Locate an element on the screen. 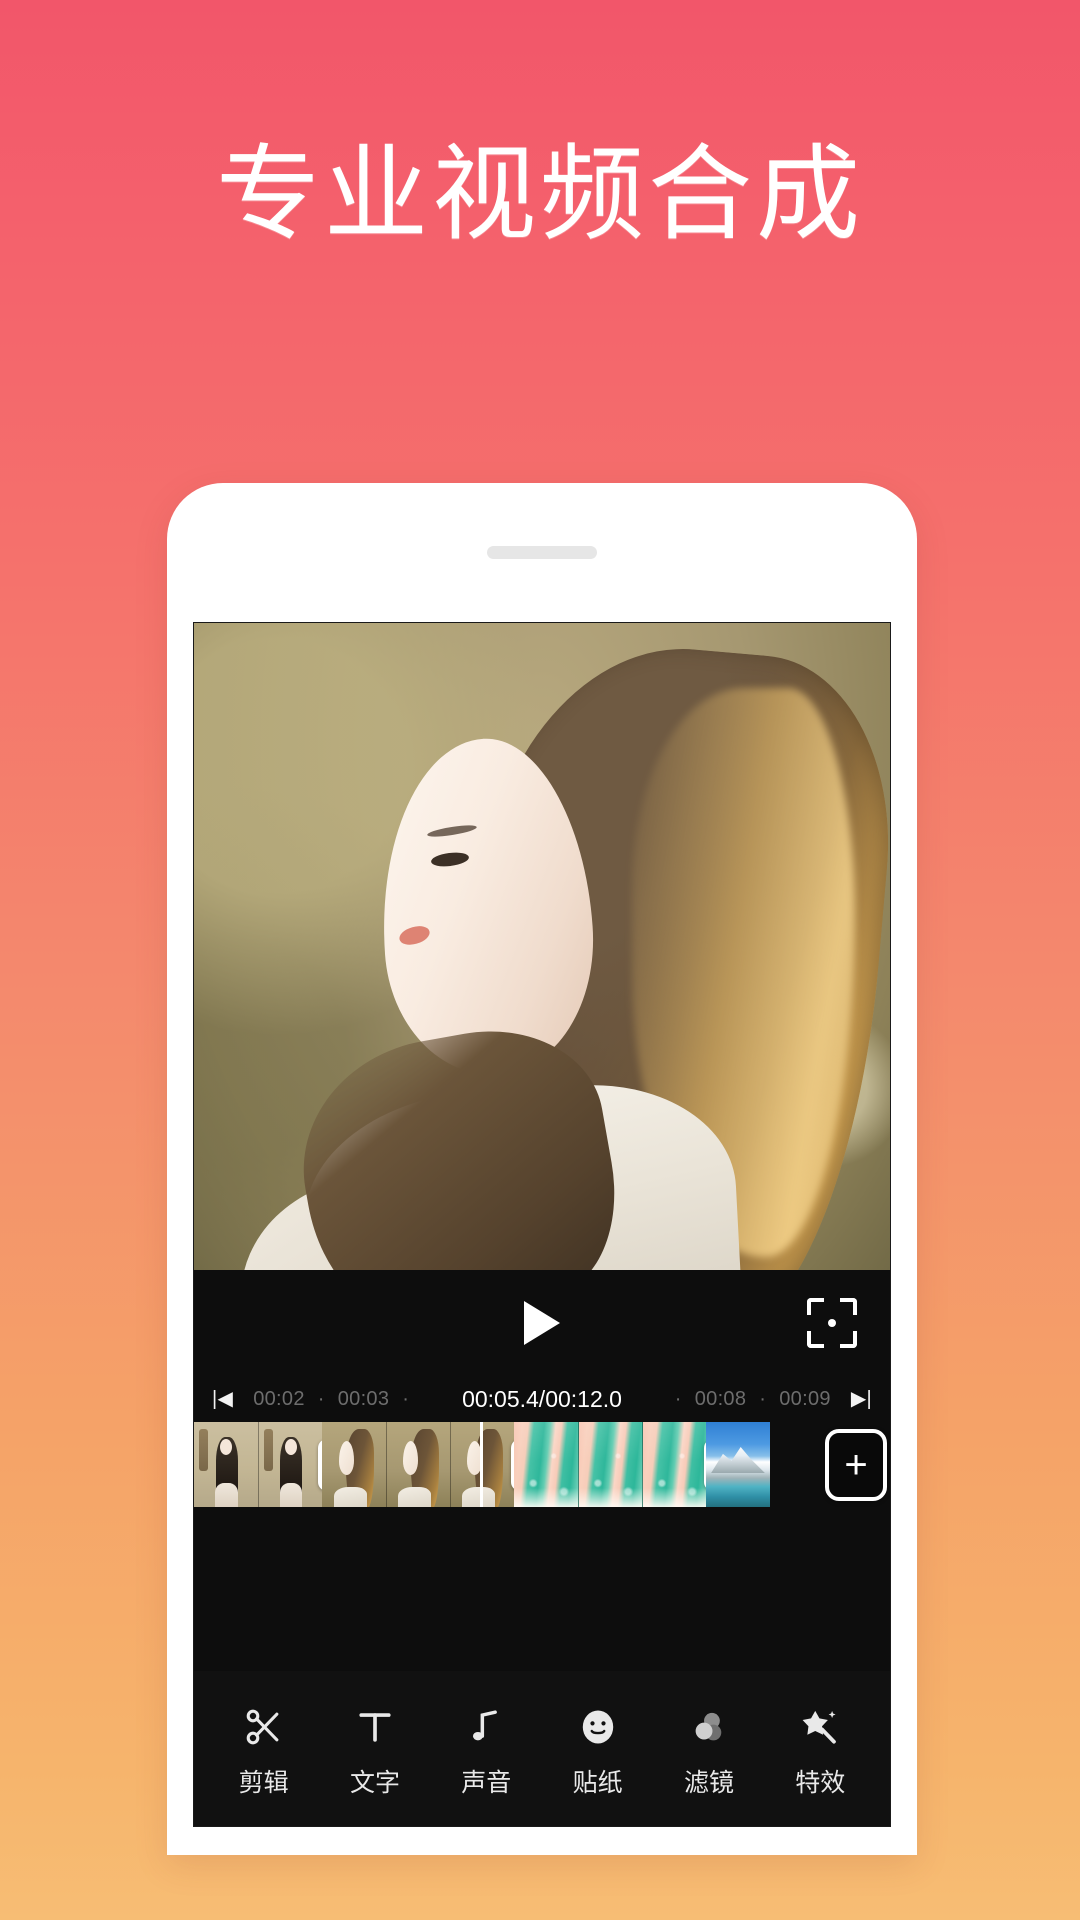 The height and width of the screenshot is (1920, 1080). earpiece-speaker-icon is located at coordinates (542, 552).